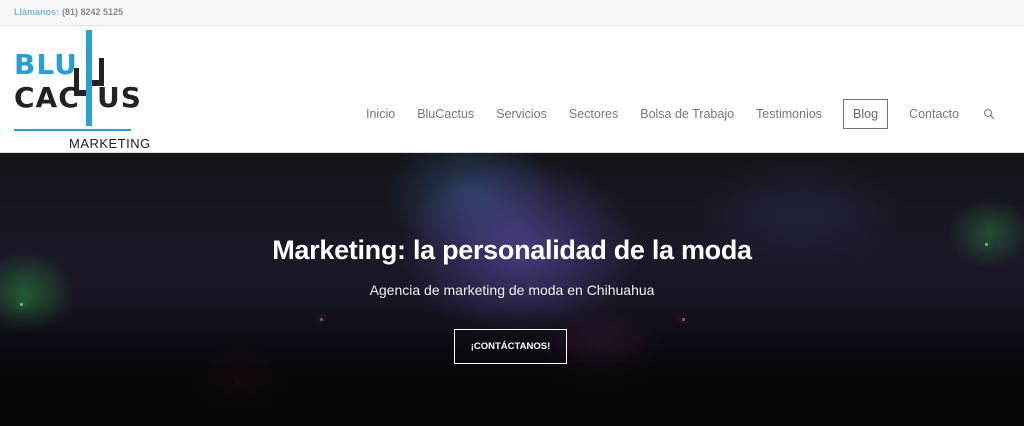 The image size is (1024, 426). What do you see at coordinates (512, 250) in the screenshot?
I see `hero-title: Marketing: la personalidad de la moda` at bounding box center [512, 250].